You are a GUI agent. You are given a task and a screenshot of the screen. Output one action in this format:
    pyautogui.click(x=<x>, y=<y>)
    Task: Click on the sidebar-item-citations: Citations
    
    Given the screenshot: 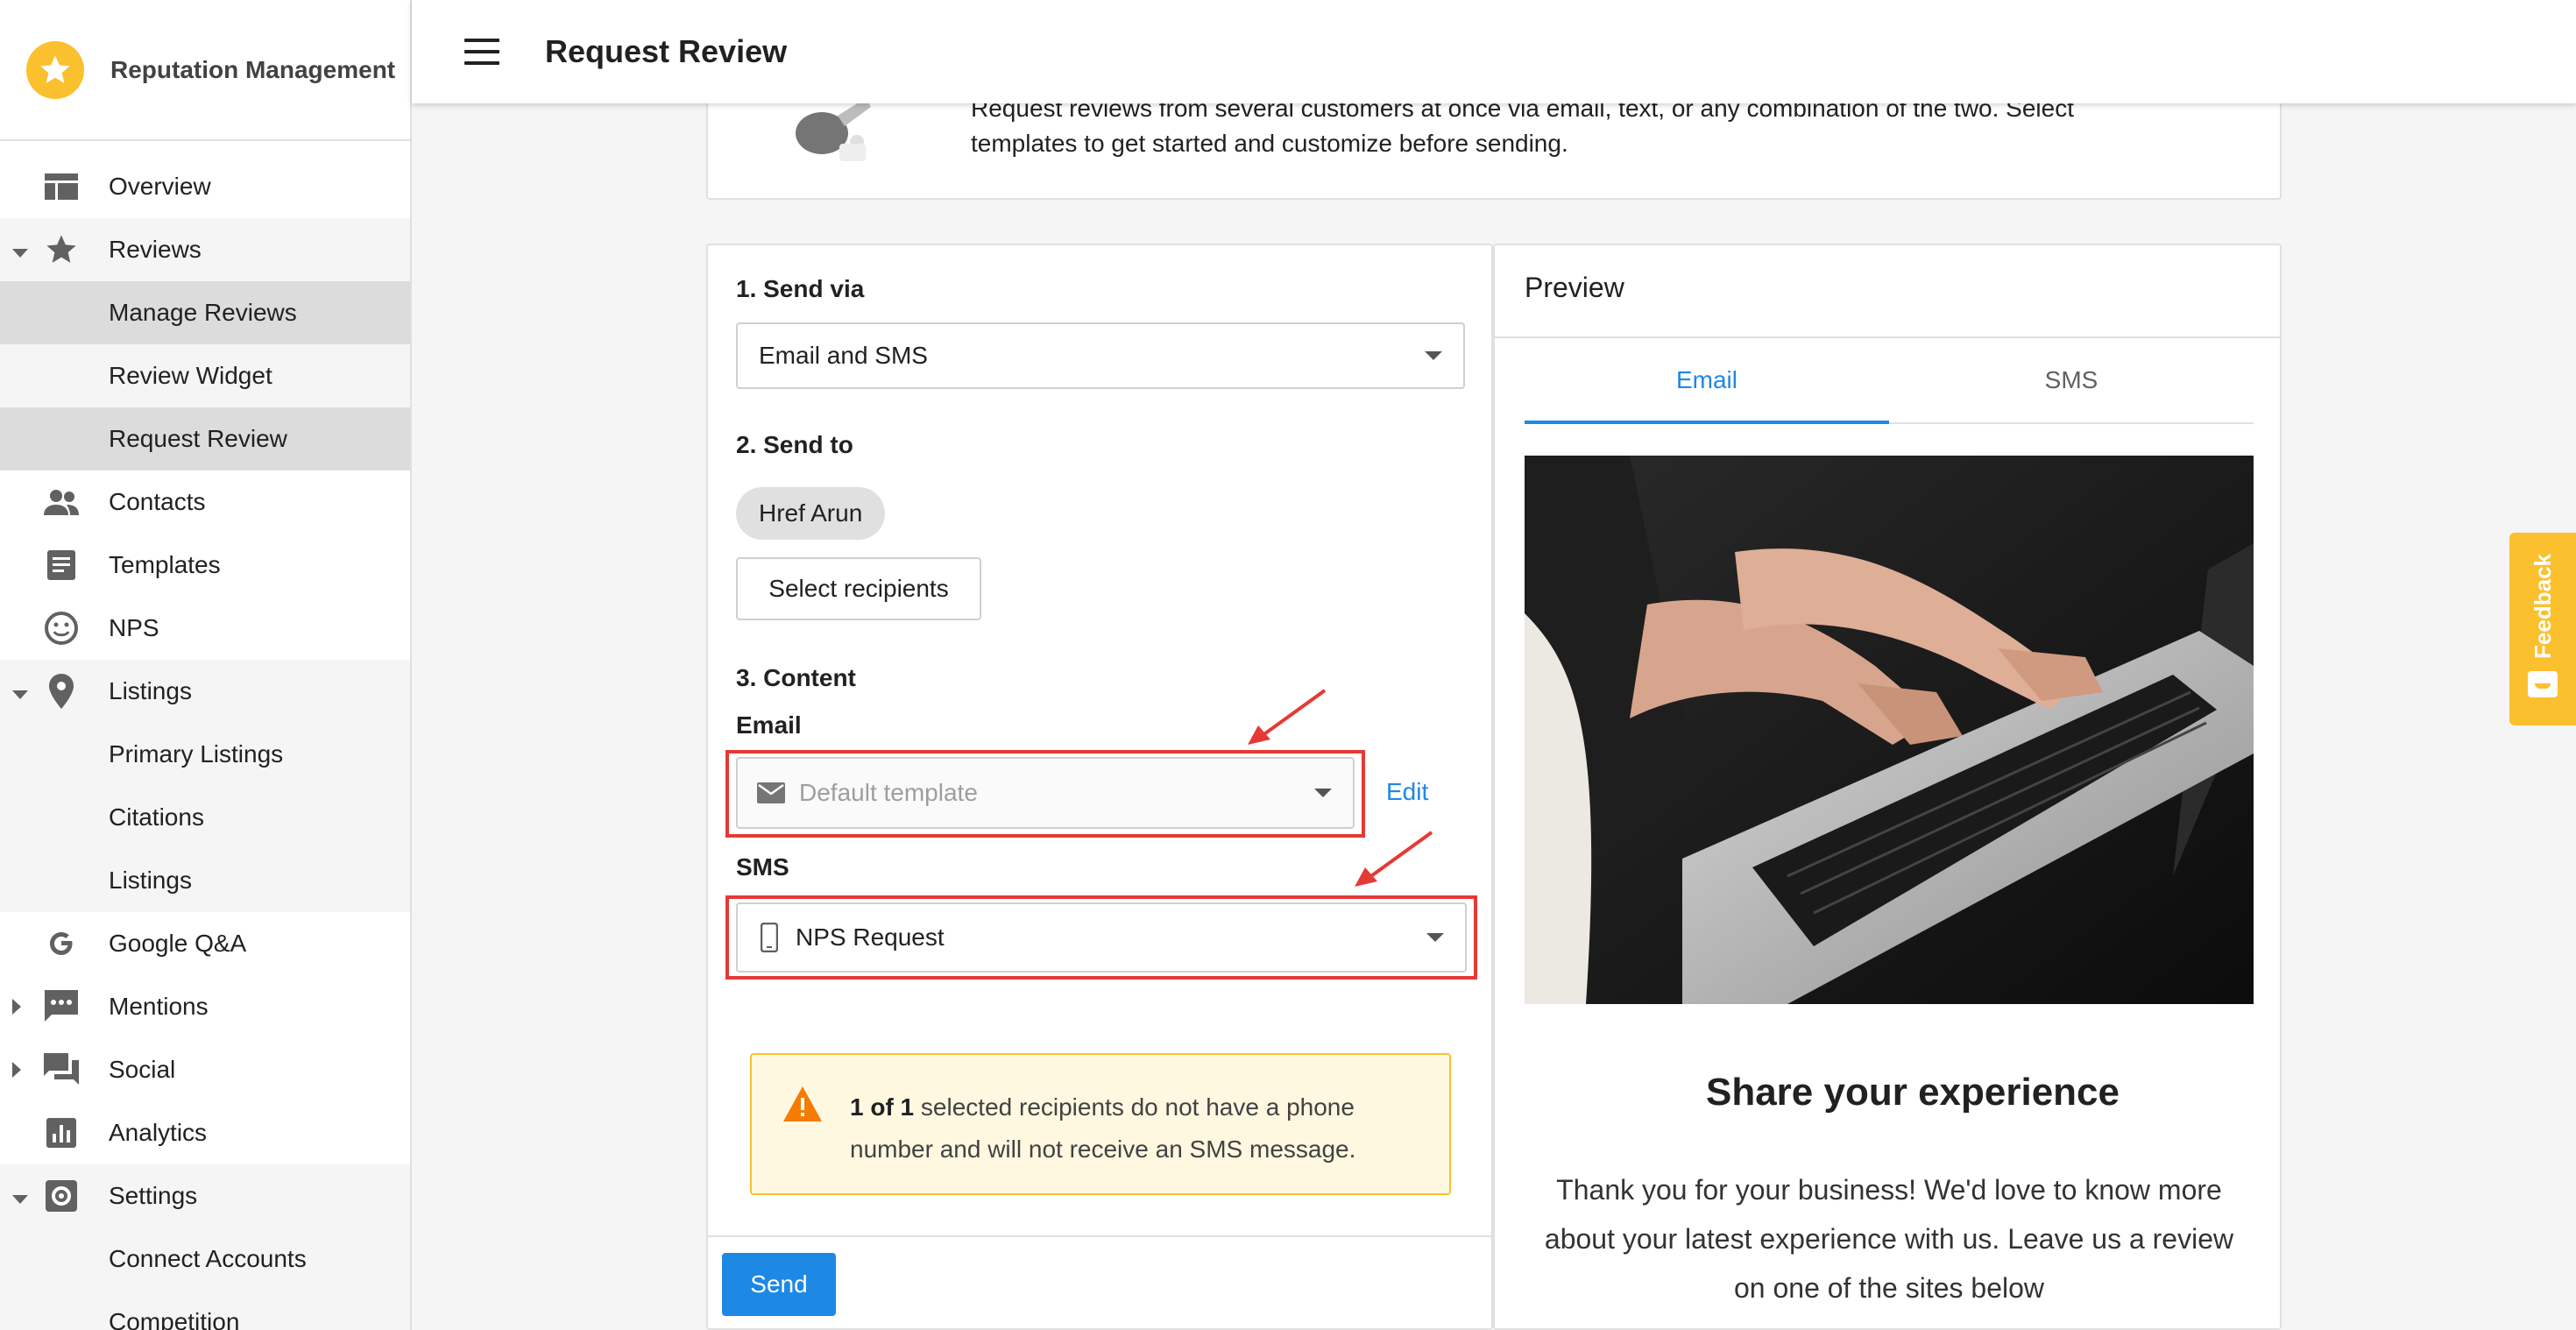 What is the action you would take?
    pyautogui.click(x=205, y=817)
    